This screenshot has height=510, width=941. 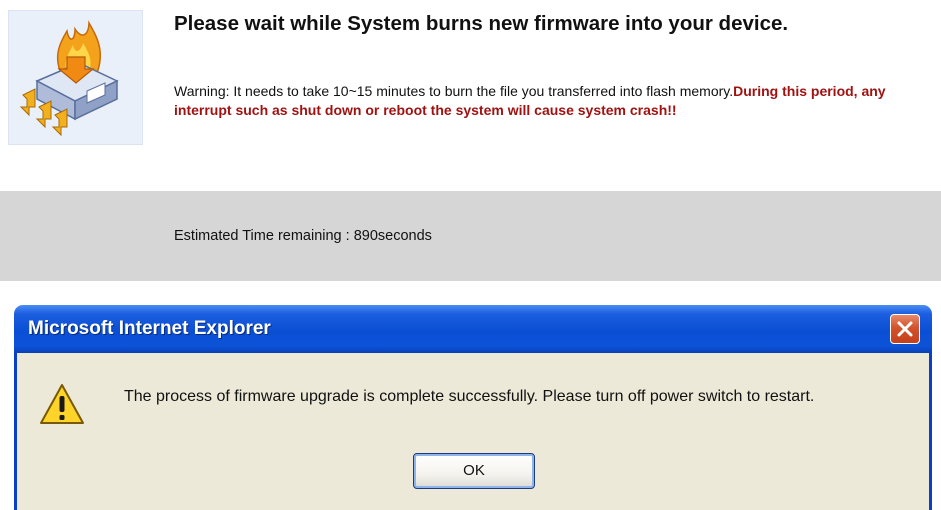 What do you see at coordinates (69, 78) in the screenshot?
I see `firmware-burn-chip-icon` at bounding box center [69, 78].